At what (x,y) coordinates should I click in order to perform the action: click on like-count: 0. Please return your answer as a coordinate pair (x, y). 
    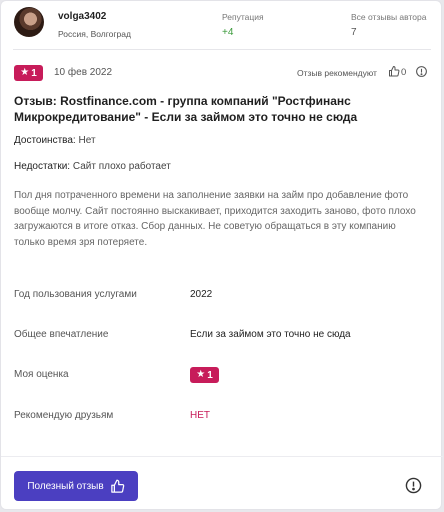
    Looking at the image, I should click on (404, 72).